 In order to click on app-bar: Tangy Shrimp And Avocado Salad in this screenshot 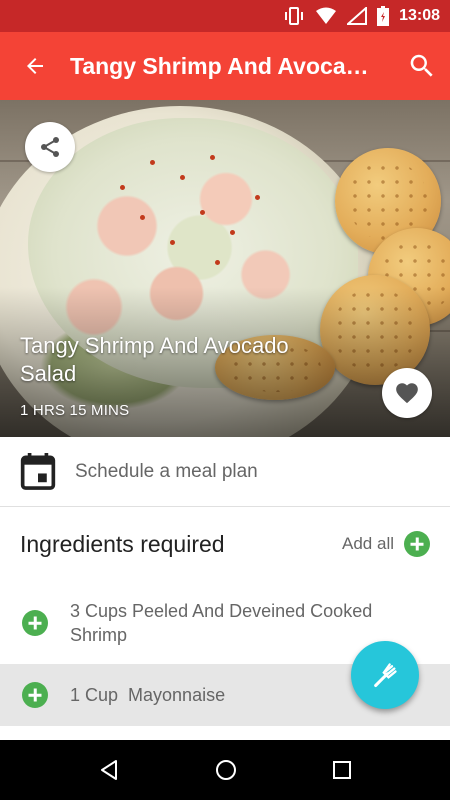, I will do `click(225, 66)`.